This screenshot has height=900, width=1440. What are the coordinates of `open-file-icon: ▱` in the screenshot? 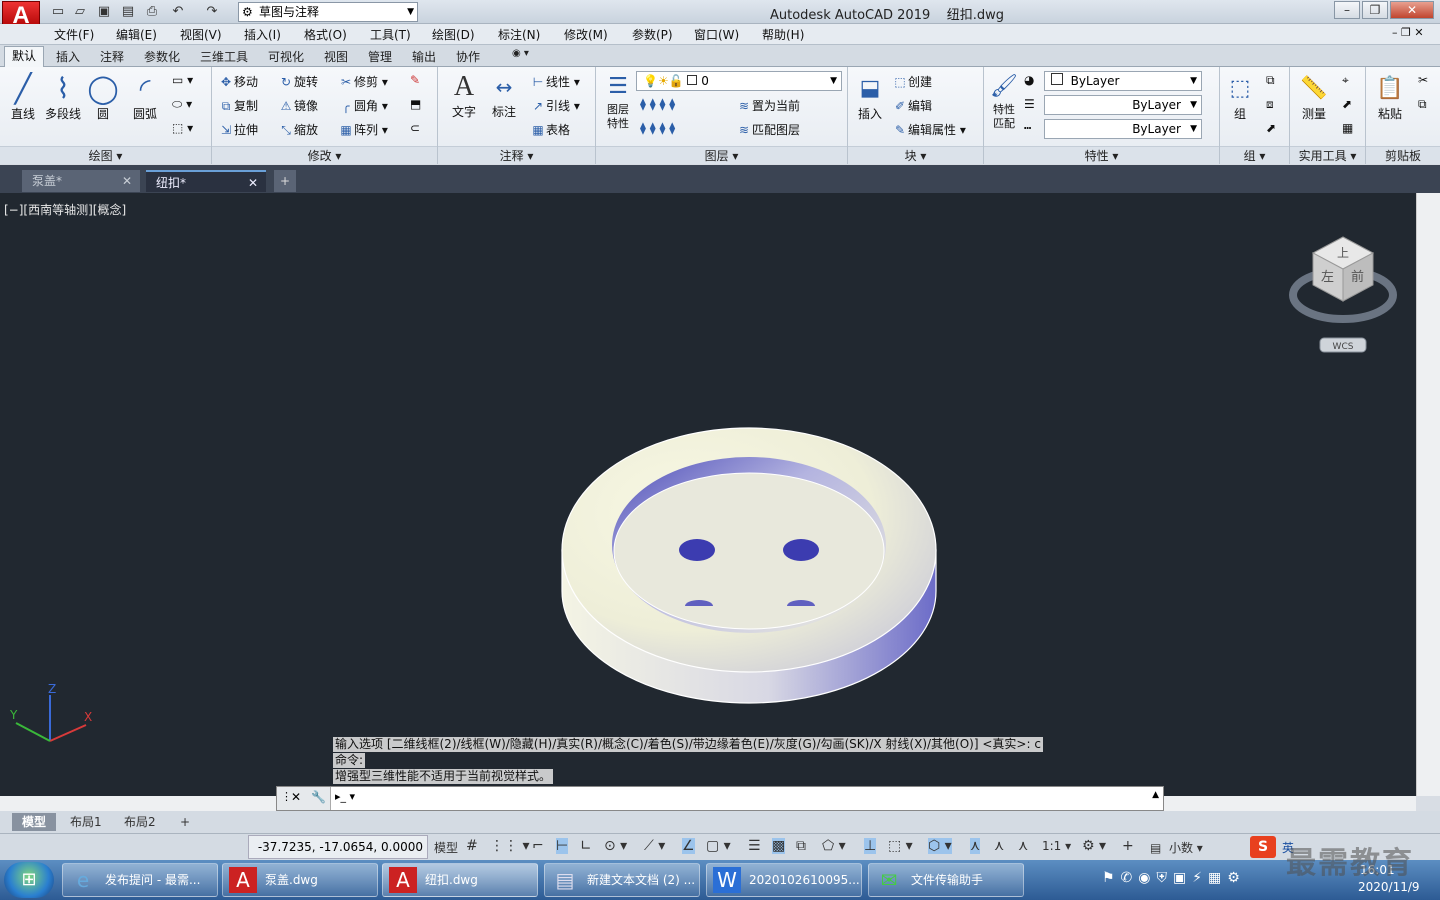 It's located at (80, 12).